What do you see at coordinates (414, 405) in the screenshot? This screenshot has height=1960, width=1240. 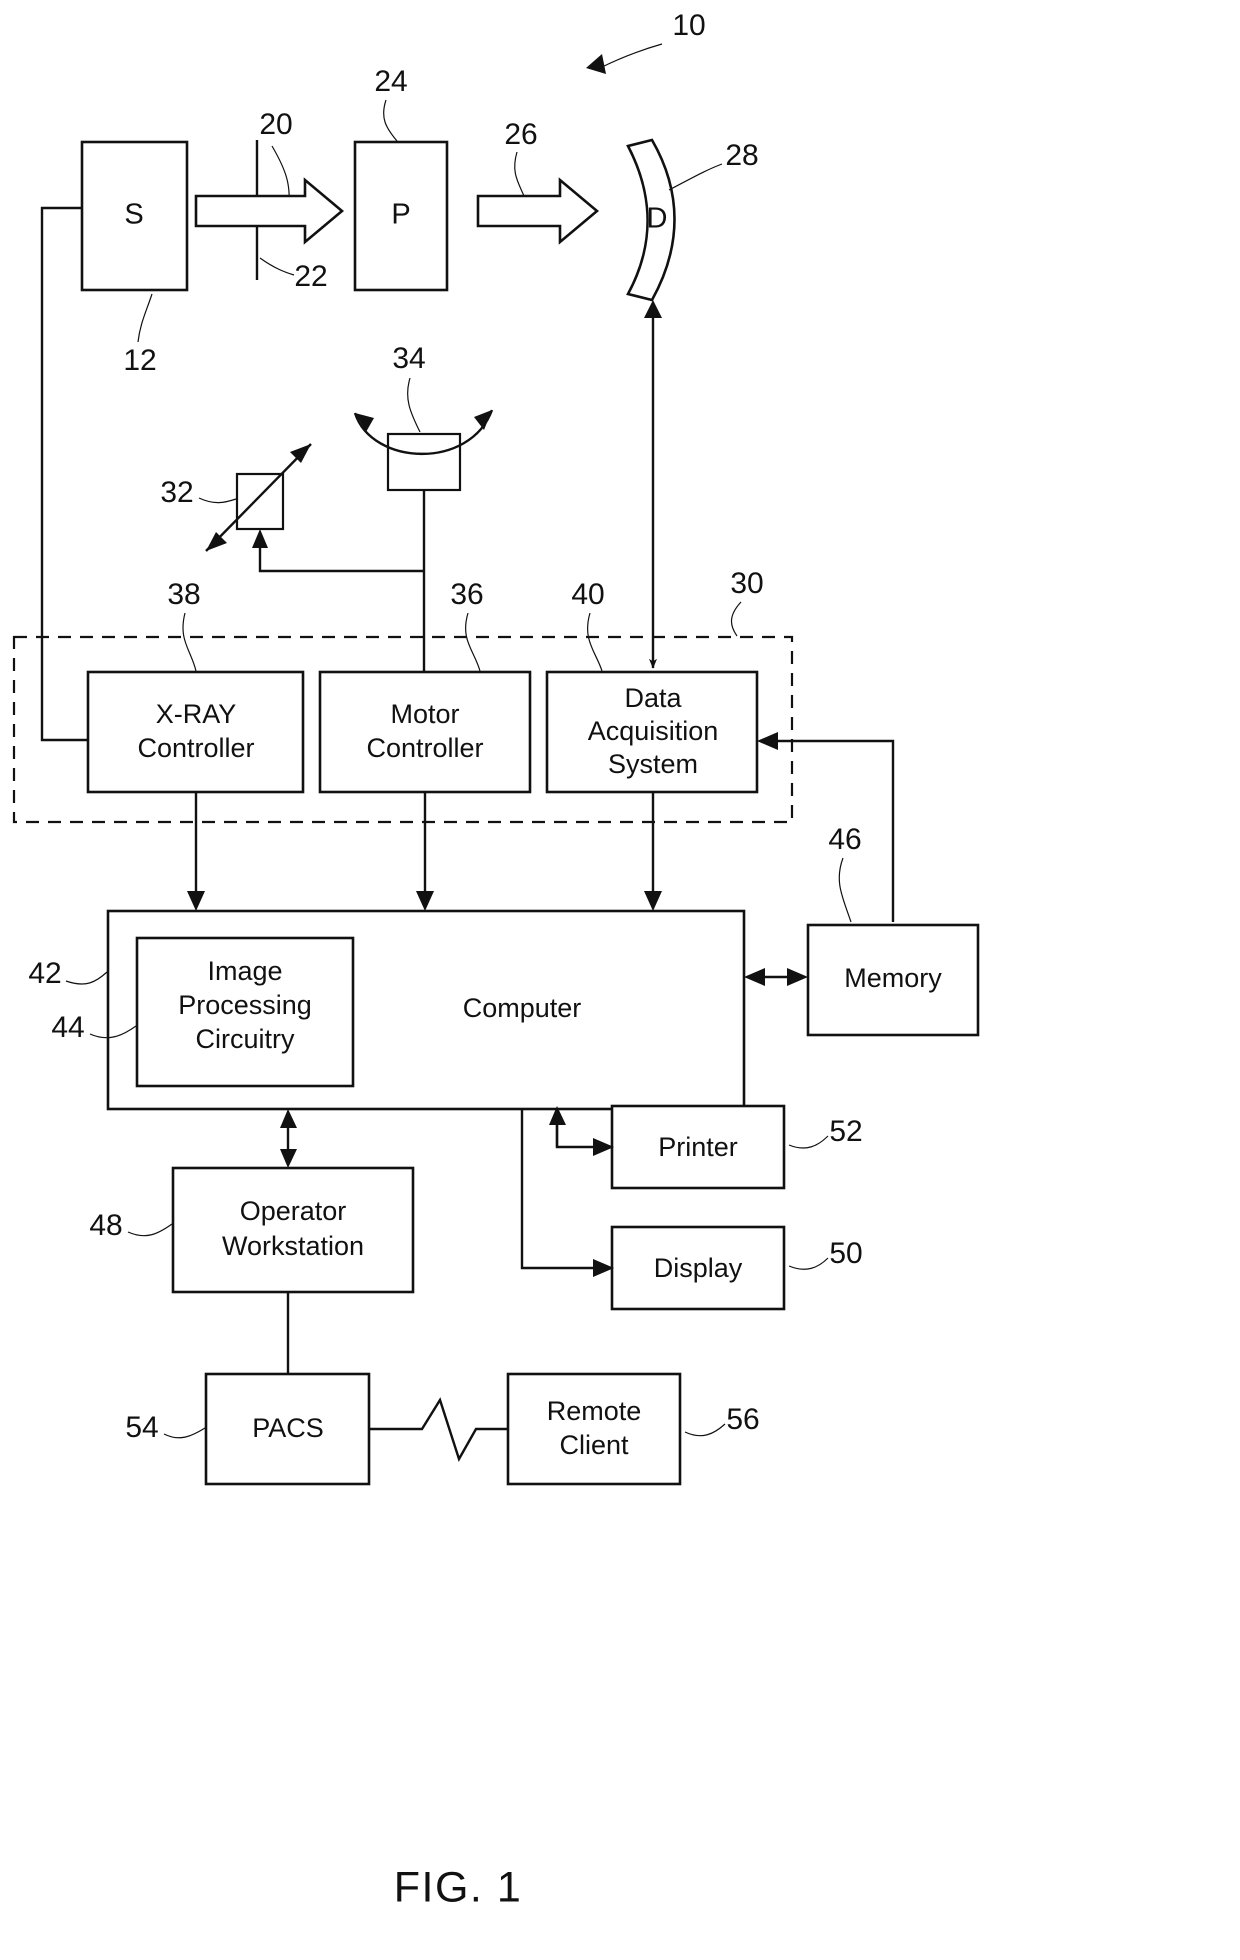 I see `ref-34-leader` at bounding box center [414, 405].